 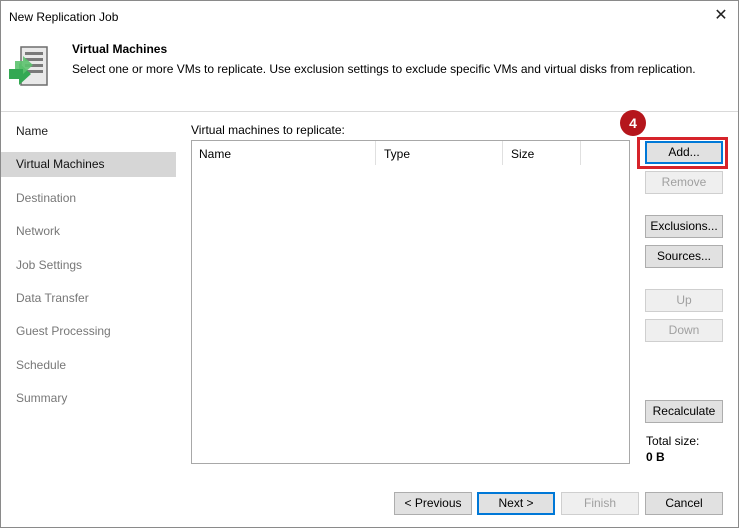 What do you see at coordinates (655, 457) in the screenshot?
I see `total-size-value: 0 B` at bounding box center [655, 457].